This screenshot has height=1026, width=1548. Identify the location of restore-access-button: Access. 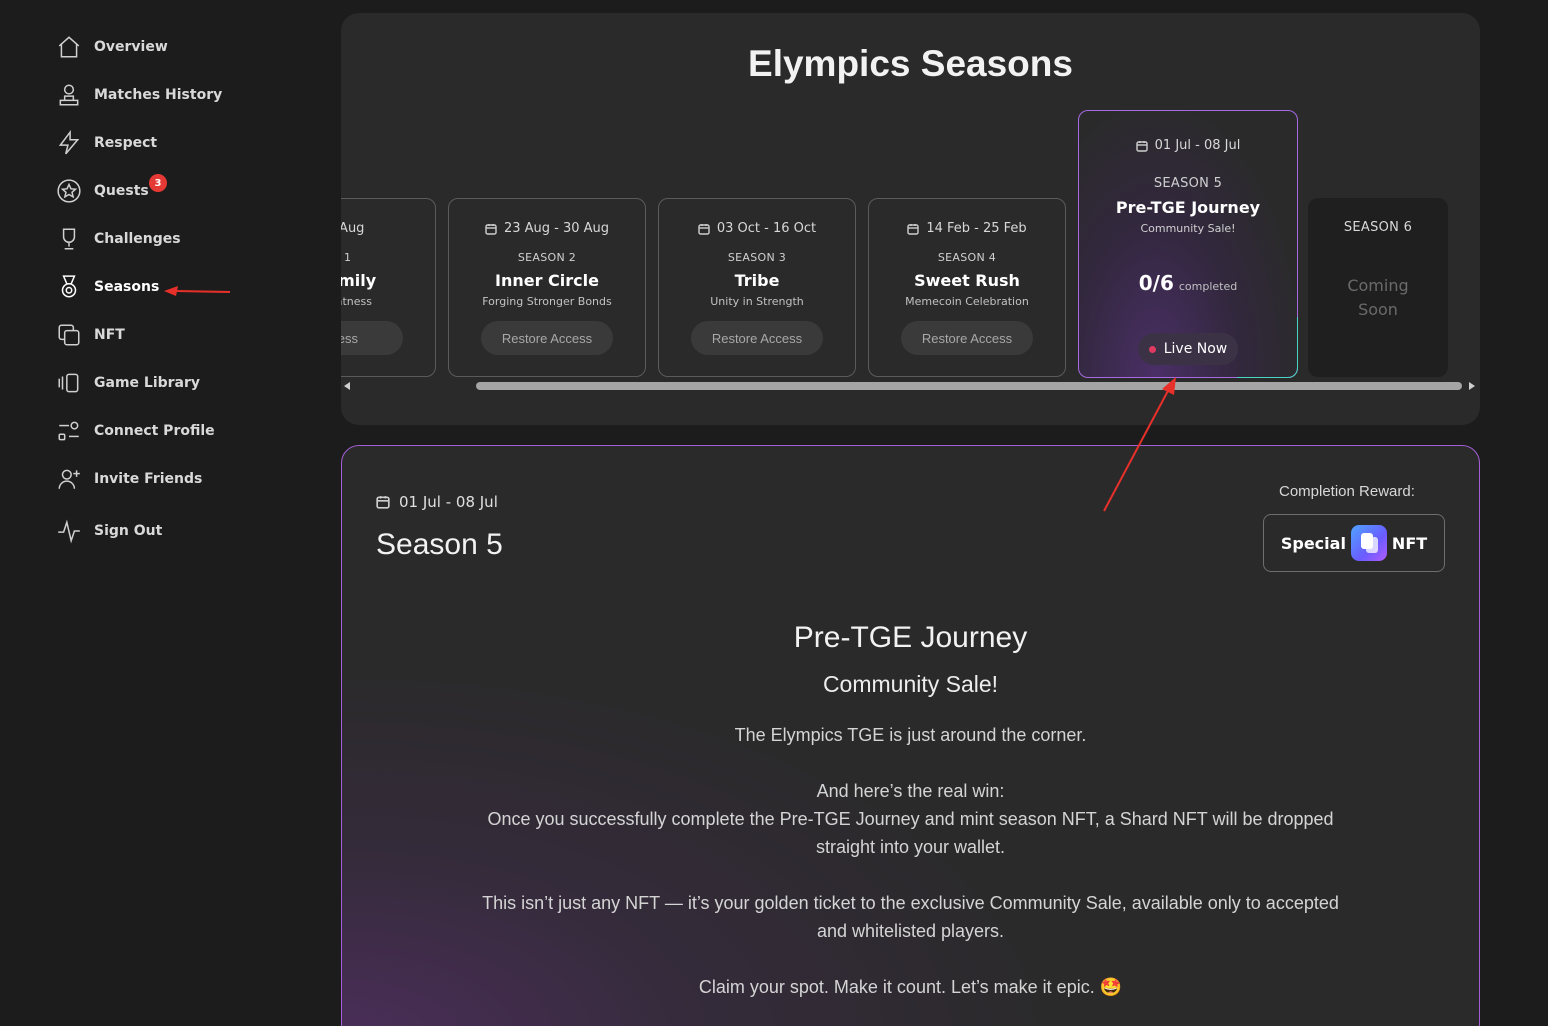
(372, 338).